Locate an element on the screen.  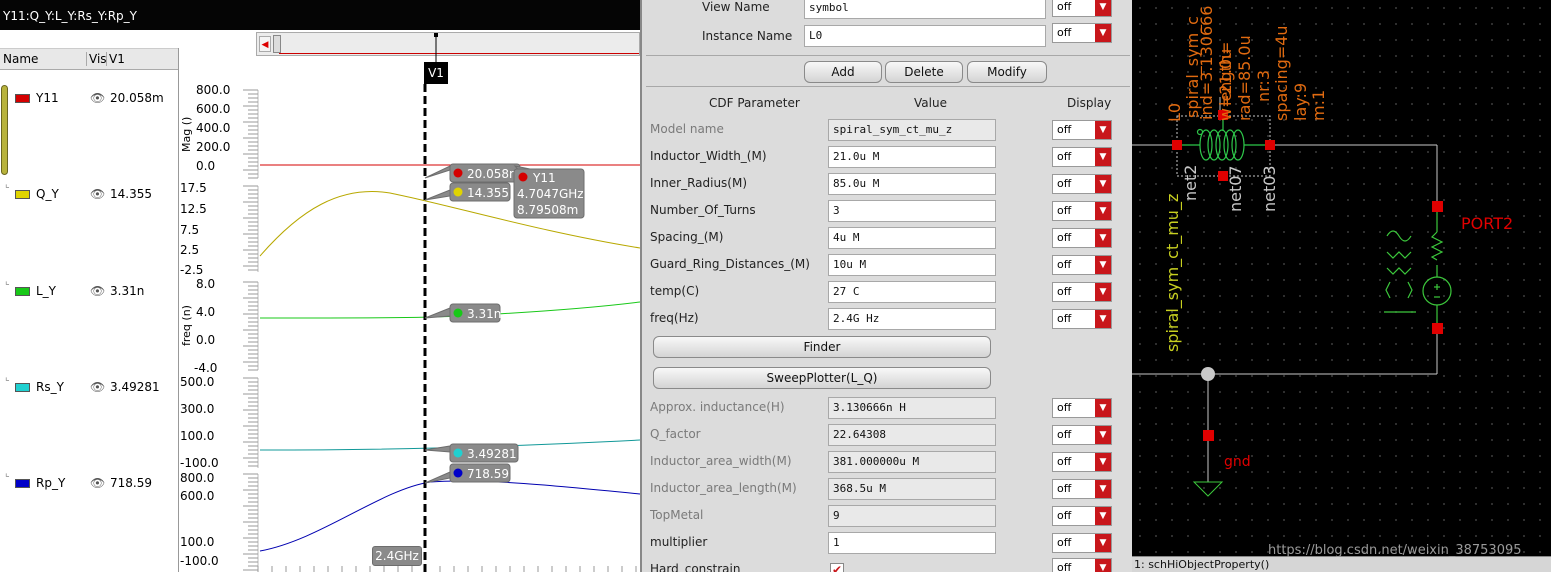
marker-l: 3.31n is located at coordinates (462, 313).